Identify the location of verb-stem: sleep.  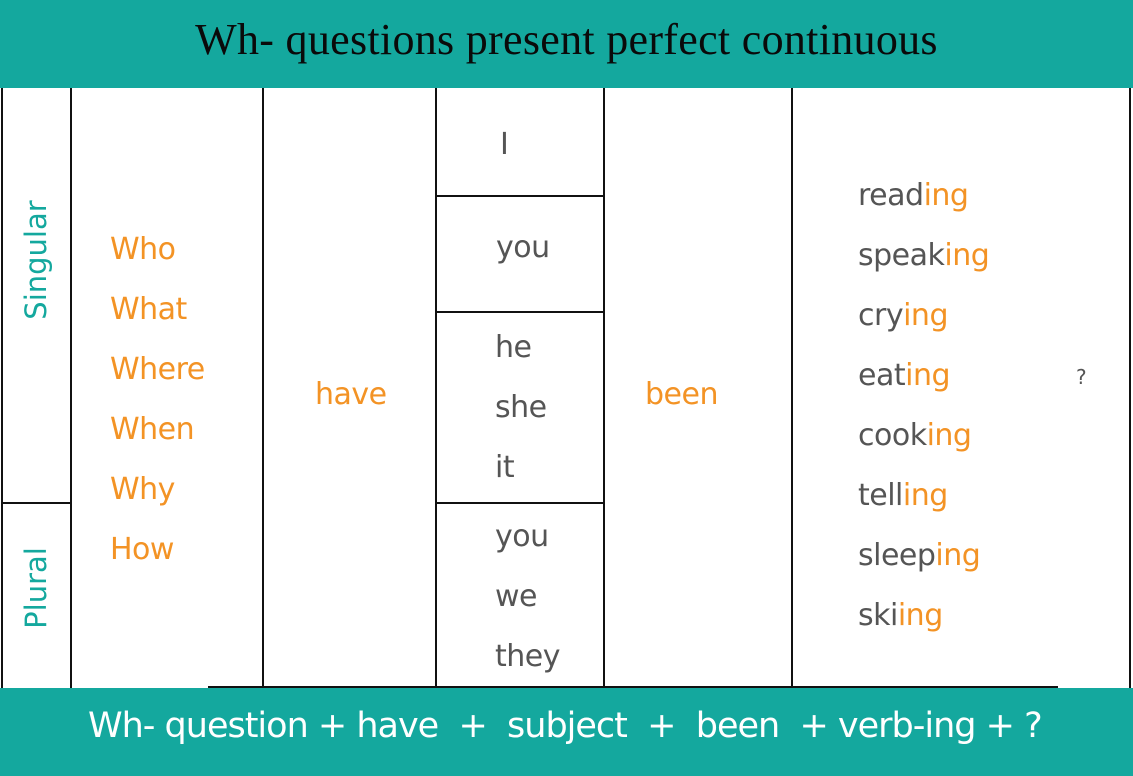
(897, 555).